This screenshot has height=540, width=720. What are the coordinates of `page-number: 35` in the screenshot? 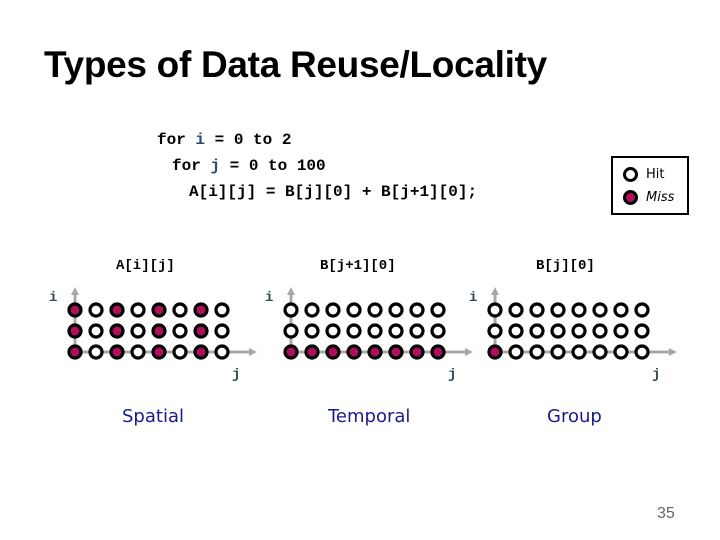 It's located at (666, 513).